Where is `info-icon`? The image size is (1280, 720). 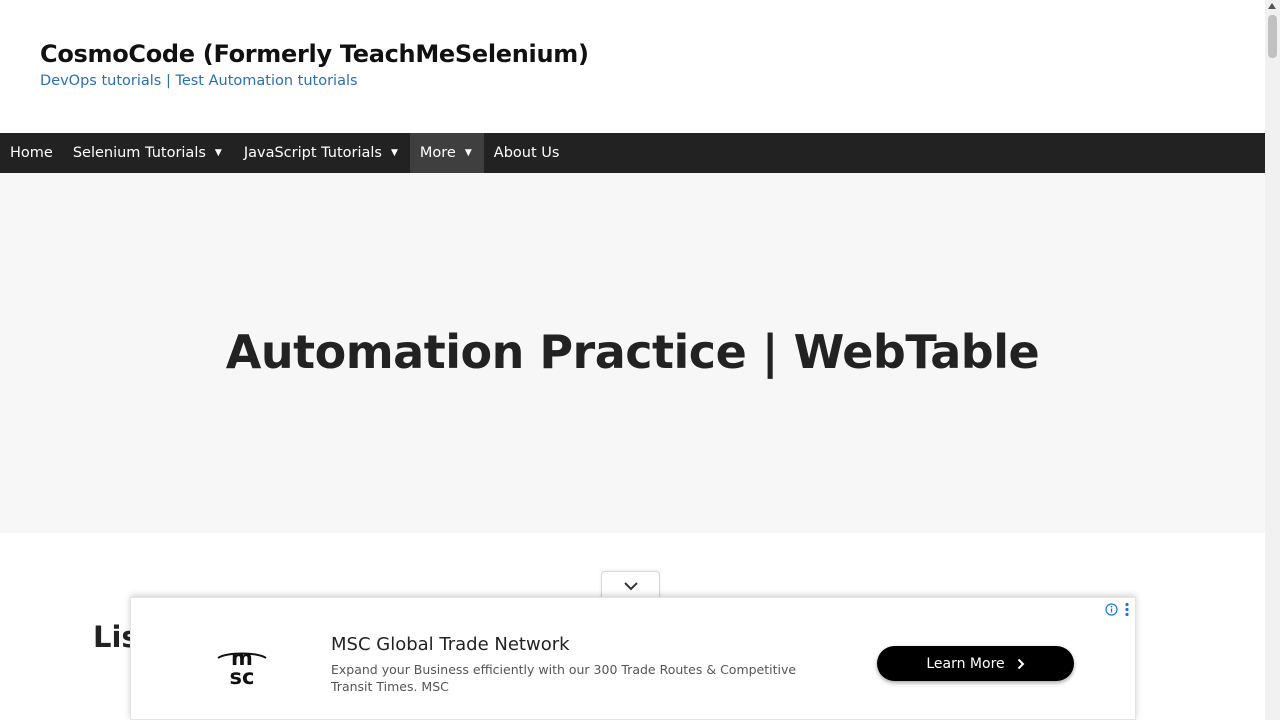
info-icon is located at coordinates (1111, 609).